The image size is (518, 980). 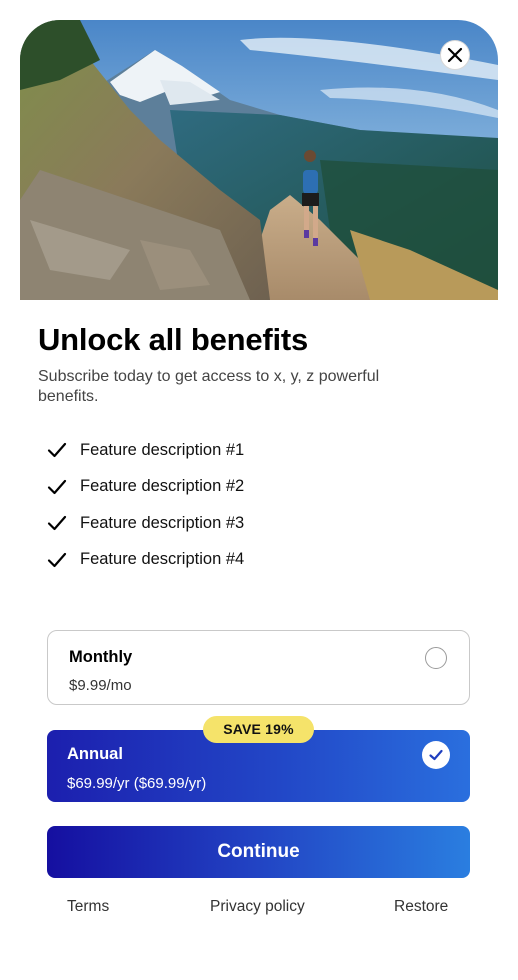 I want to click on feature-item: Feature description #4, so click(x=145, y=560).